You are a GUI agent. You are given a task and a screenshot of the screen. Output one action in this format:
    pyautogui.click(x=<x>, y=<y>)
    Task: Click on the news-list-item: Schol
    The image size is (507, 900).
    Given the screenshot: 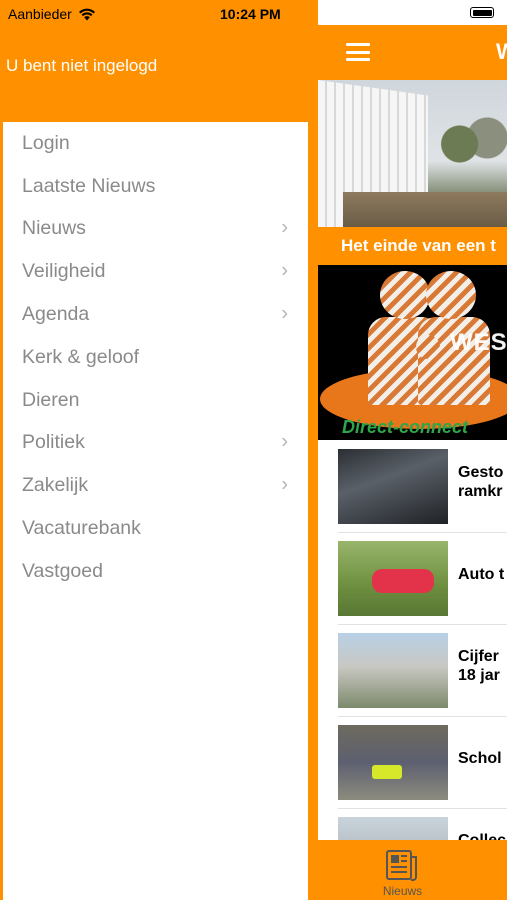 What is the action you would take?
    pyautogui.click(x=412, y=762)
    